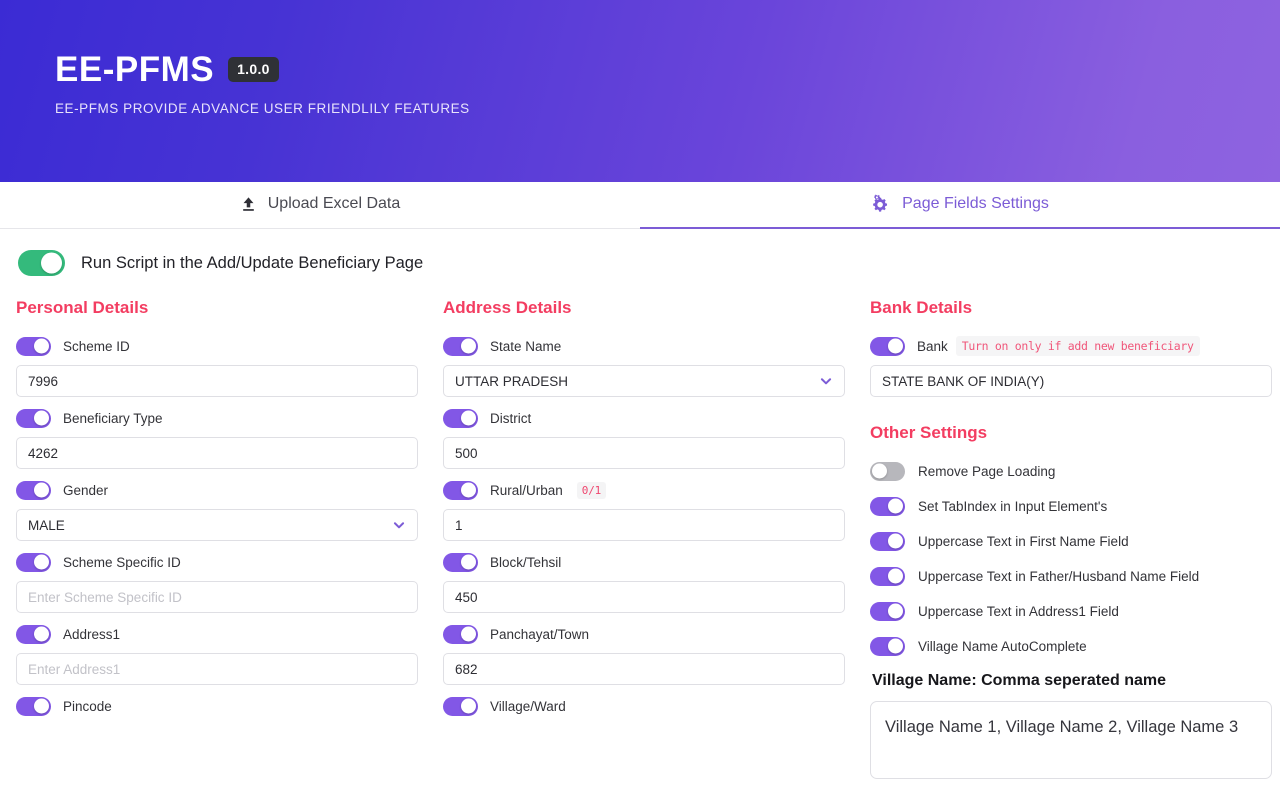 This screenshot has height=800, width=1280. I want to click on input-rural-urban, so click(644, 525).